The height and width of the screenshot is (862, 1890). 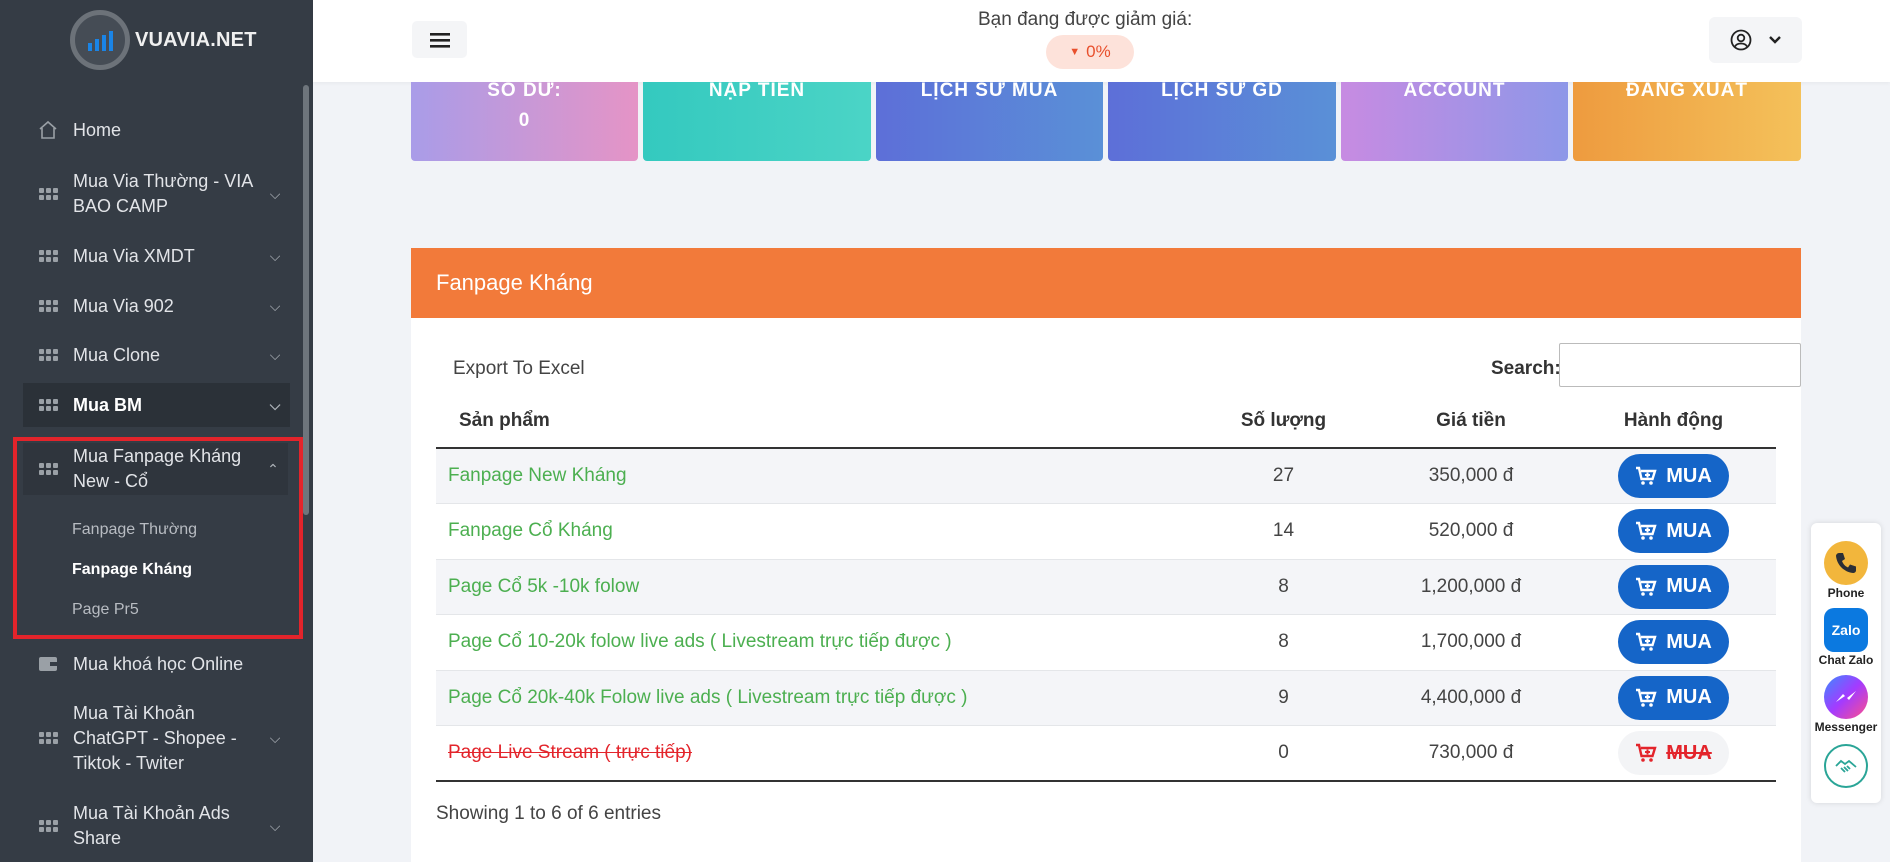 I want to click on transaction-history-card: LỊCH SỬ GD, so click(x=1222, y=120).